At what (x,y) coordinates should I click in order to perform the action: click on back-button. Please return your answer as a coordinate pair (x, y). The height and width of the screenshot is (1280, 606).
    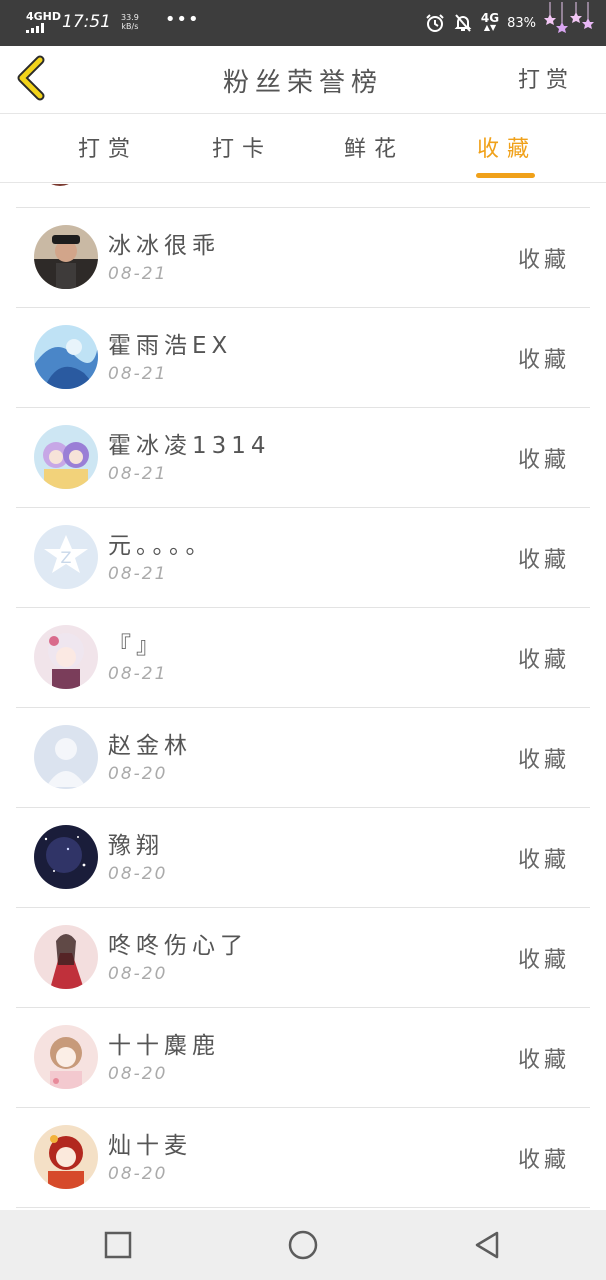
    Looking at the image, I should click on (32, 78).